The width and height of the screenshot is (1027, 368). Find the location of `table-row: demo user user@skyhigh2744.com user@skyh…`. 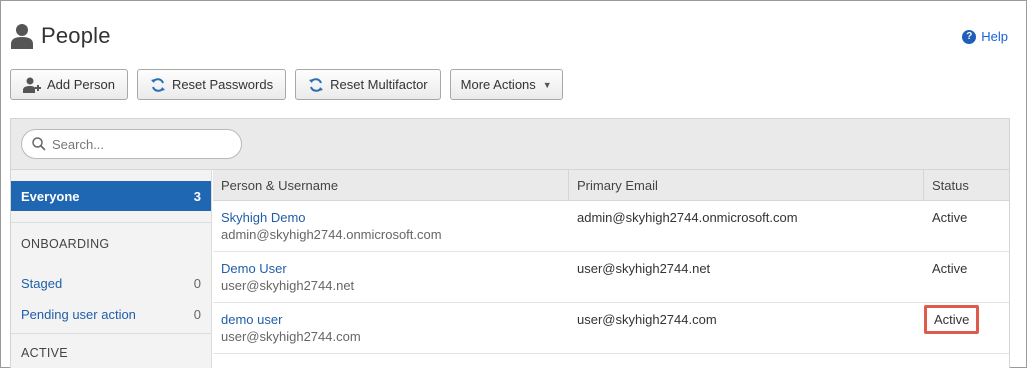

table-row: demo user user@skyhigh2744.com user@skyh… is located at coordinates (611, 328).